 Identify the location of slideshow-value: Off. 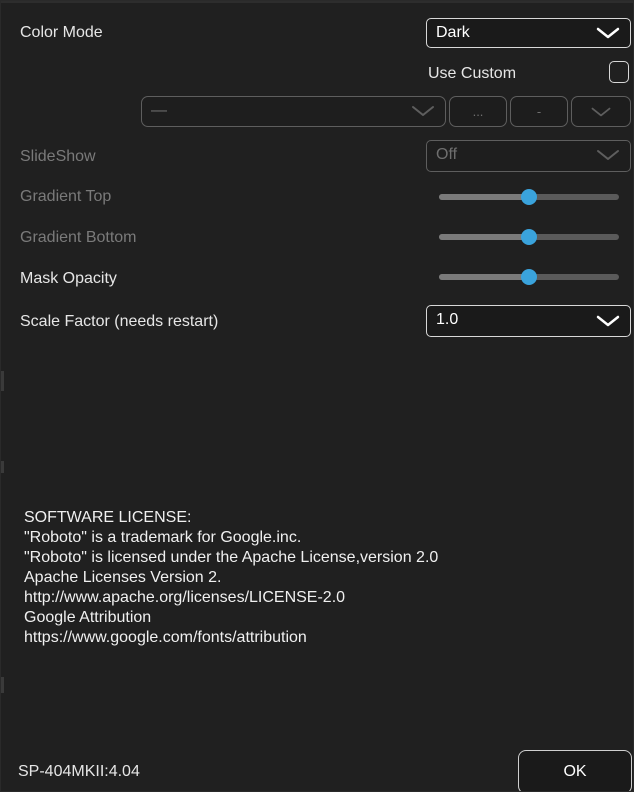
(447, 154).